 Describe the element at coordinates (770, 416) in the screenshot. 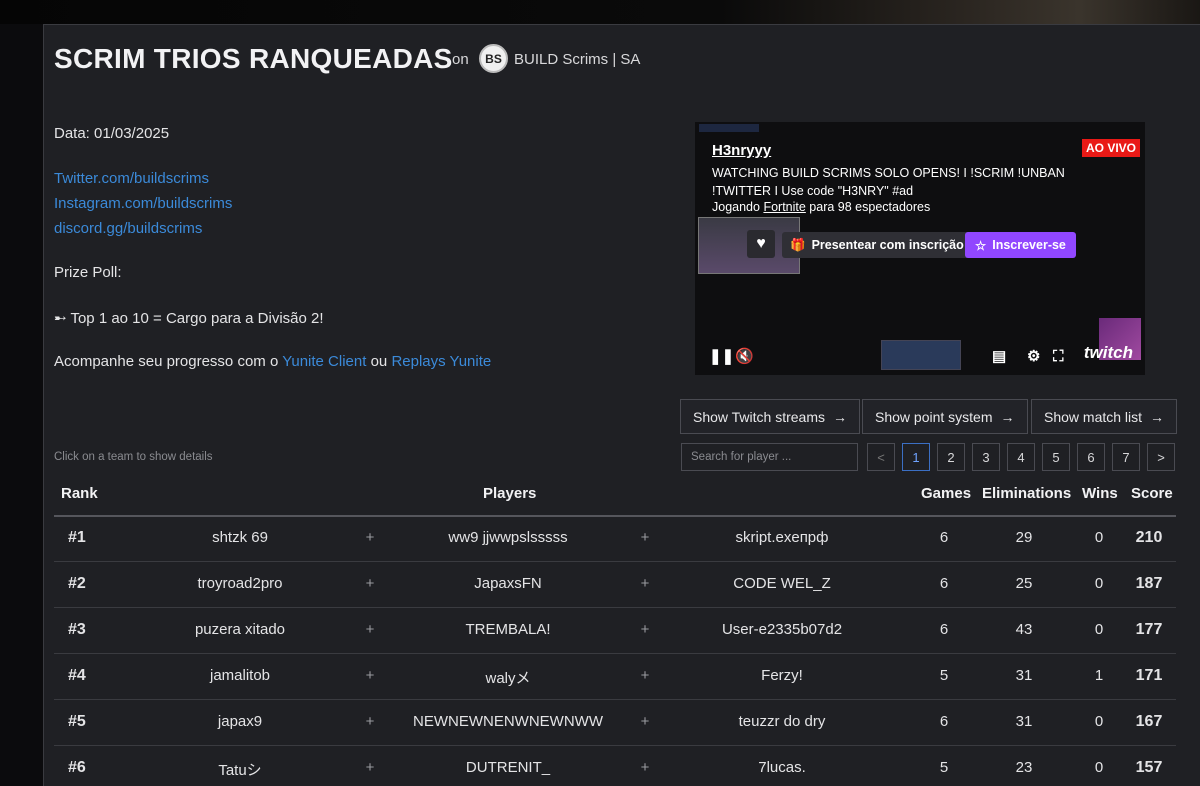

I see `show-twitch-streams-button: Show Twitch streams →` at that location.